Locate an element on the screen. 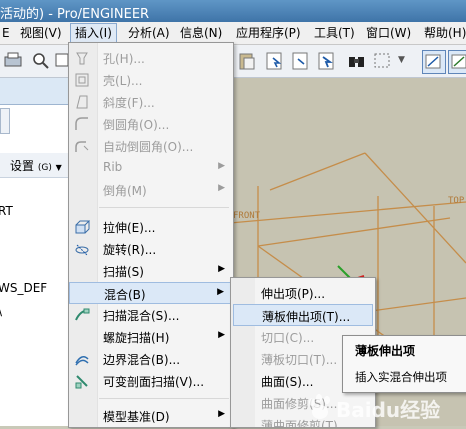  menu-insert: 插入(I) is located at coordinates (93, 33).